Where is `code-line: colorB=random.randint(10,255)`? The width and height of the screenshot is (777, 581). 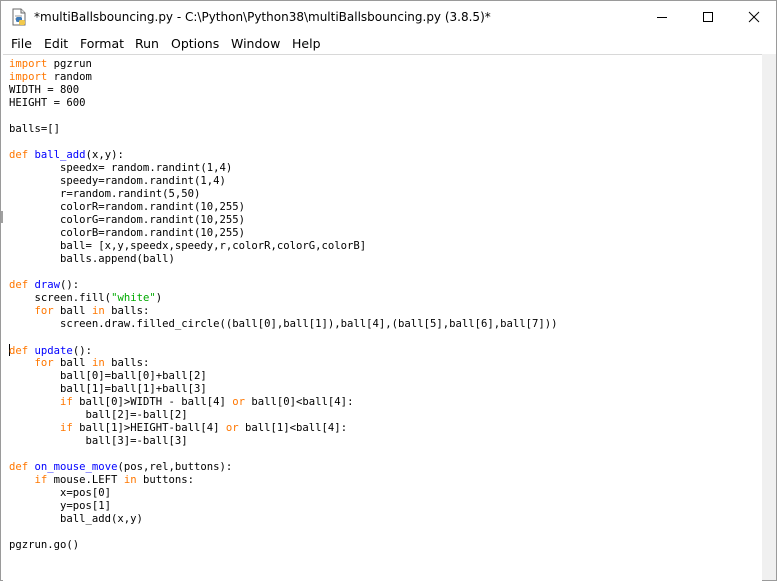 code-line: colorB=random.randint(10,255) is located at coordinates (283, 233).